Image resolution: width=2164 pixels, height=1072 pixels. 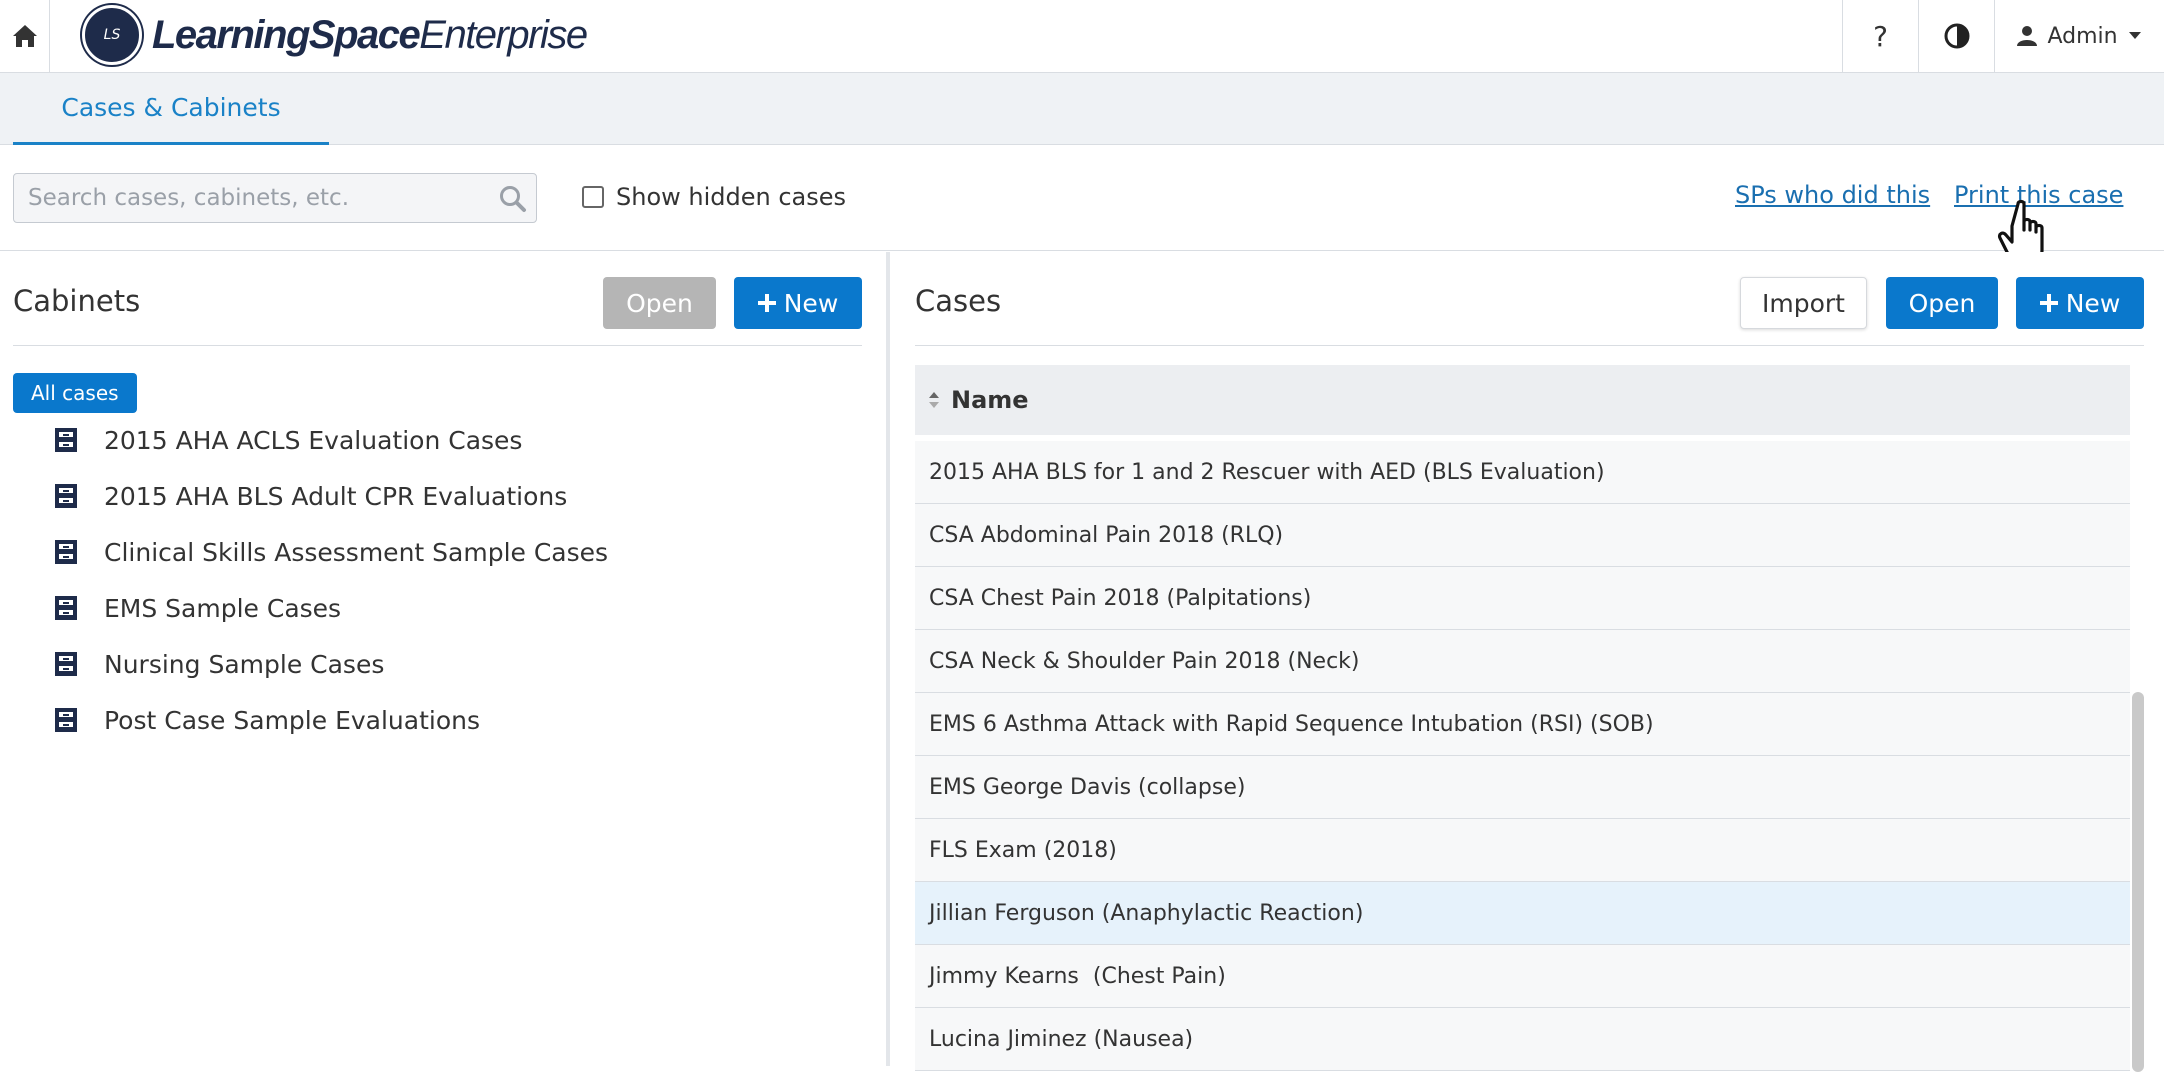 What do you see at coordinates (934, 400) in the screenshot?
I see `sort-icon` at bounding box center [934, 400].